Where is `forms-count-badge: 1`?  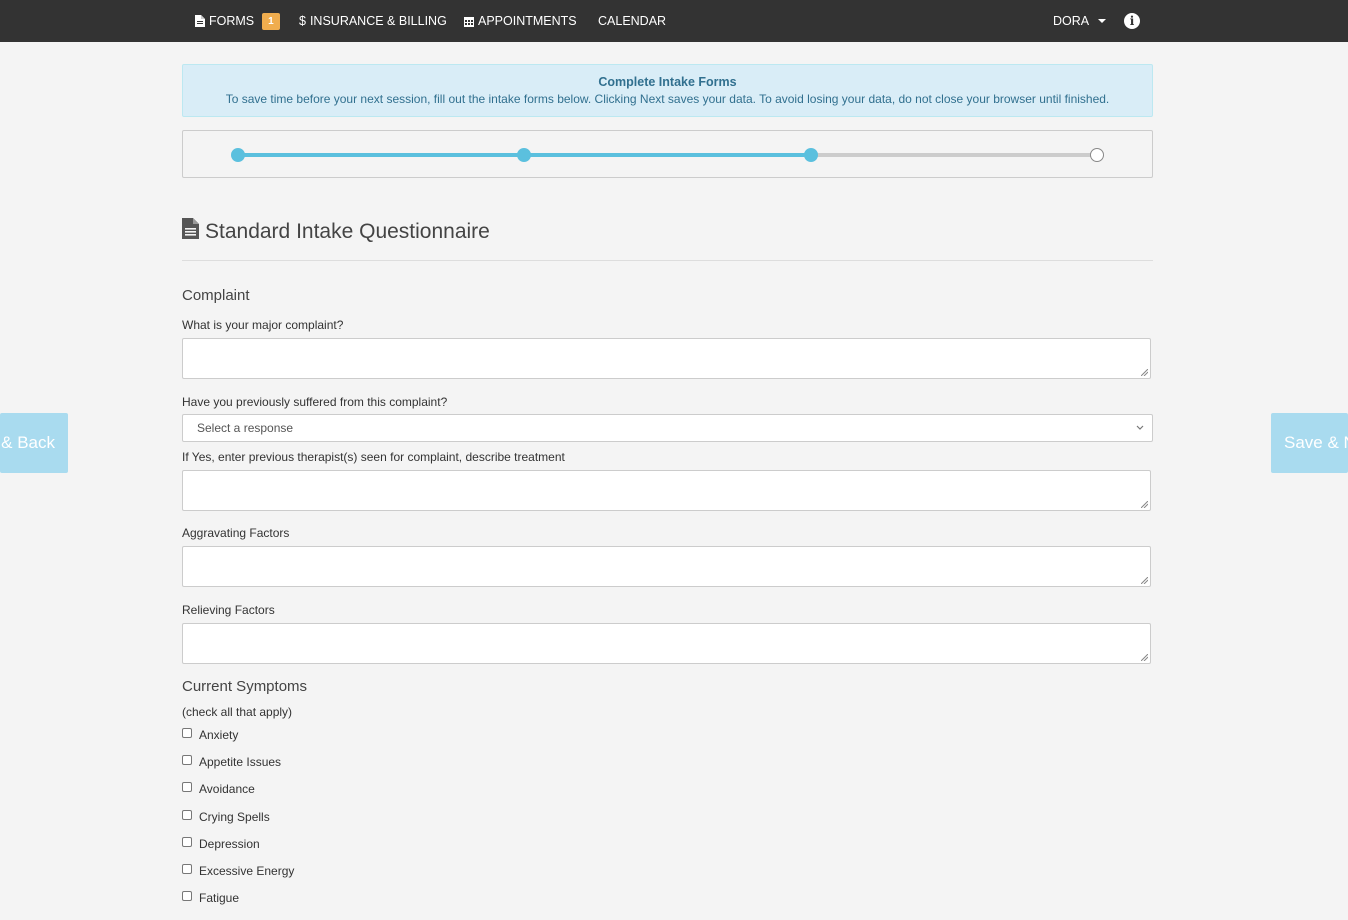
forms-count-badge: 1 is located at coordinates (271, 21).